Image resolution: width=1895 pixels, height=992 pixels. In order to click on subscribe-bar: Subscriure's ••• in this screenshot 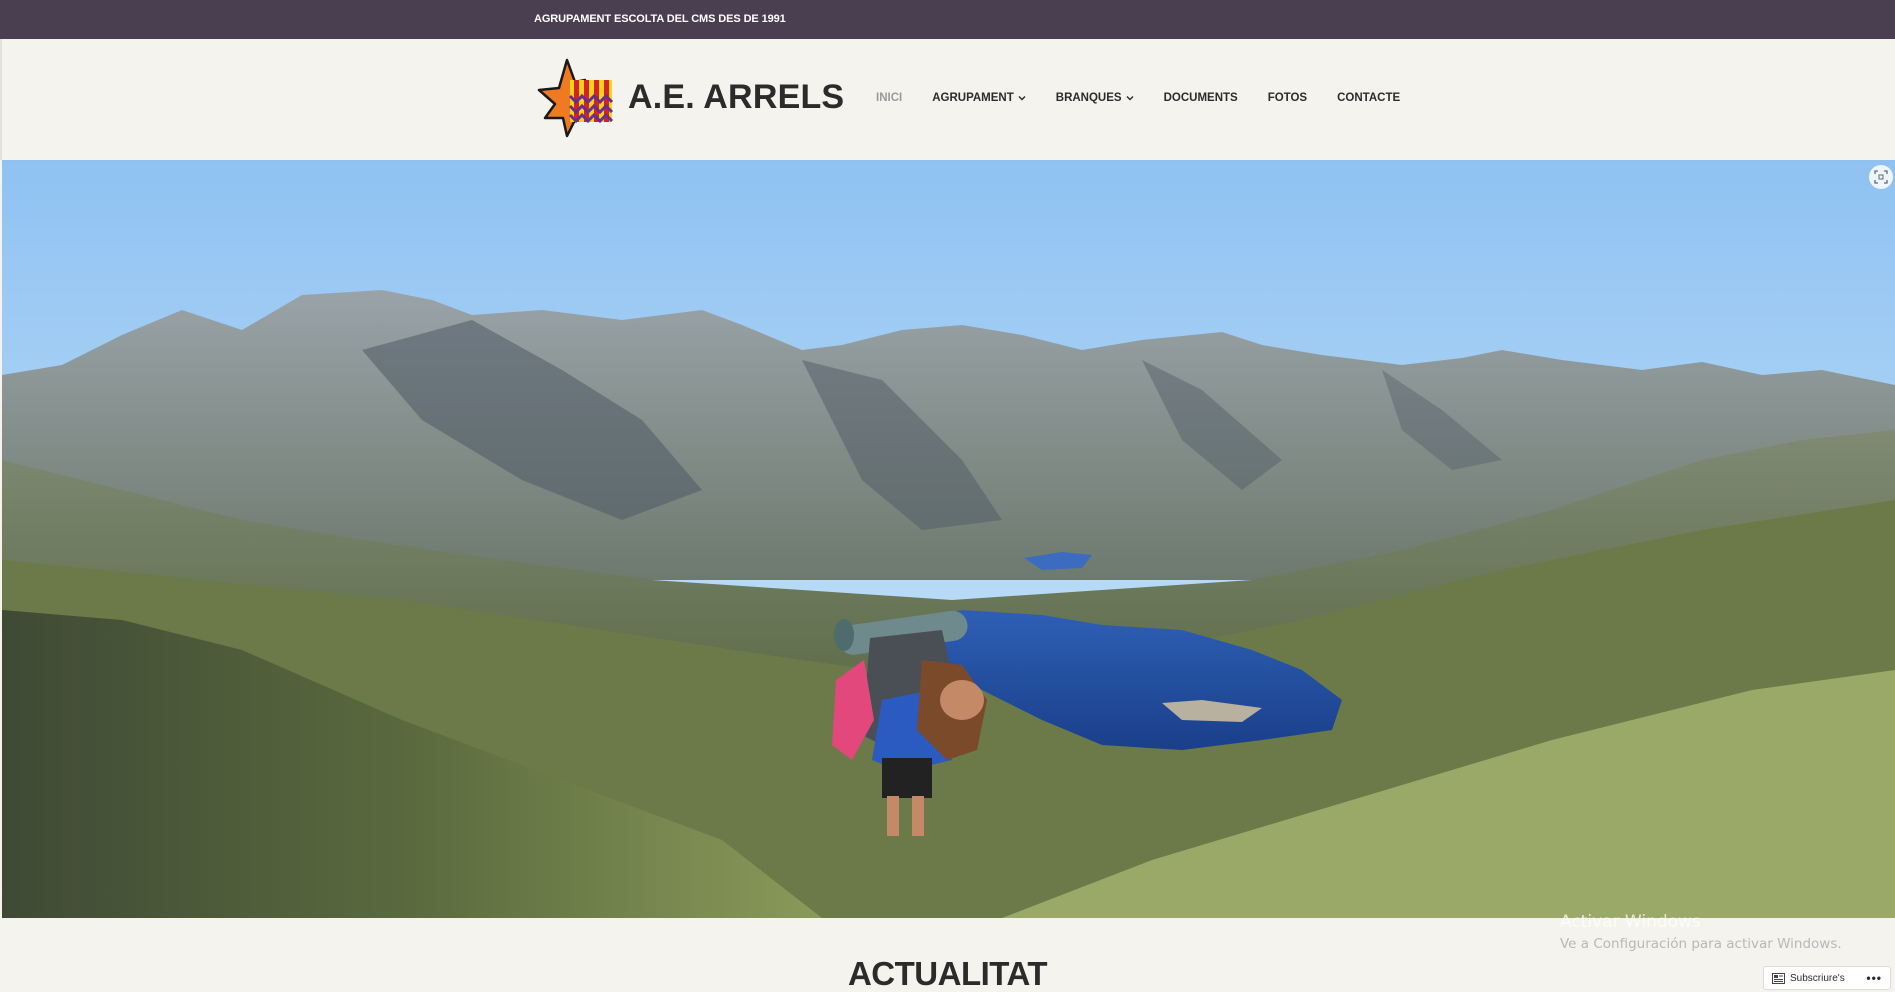, I will do `click(1827, 978)`.